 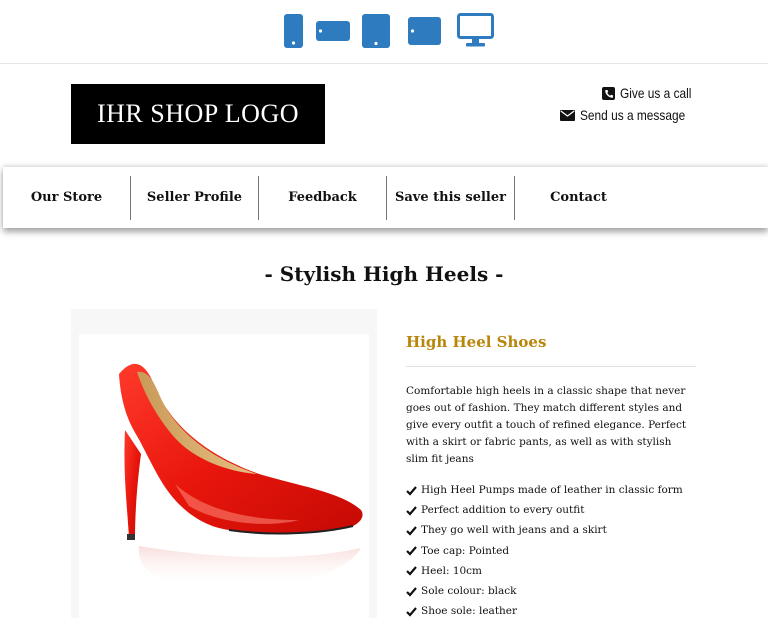 I want to click on feature-item: Perfect addition to every outfit, so click(x=544, y=510).